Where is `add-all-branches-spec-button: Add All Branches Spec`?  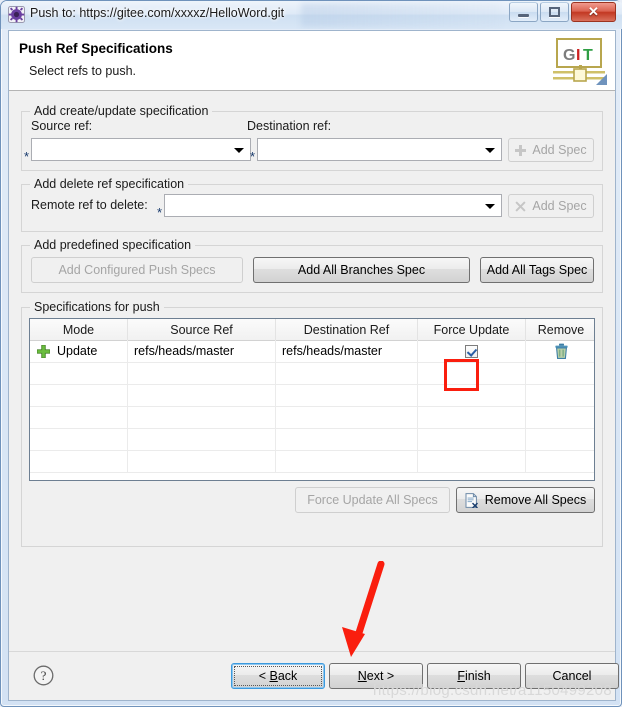
add-all-branches-spec-button: Add All Branches Spec is located at coordinates (361, 270).